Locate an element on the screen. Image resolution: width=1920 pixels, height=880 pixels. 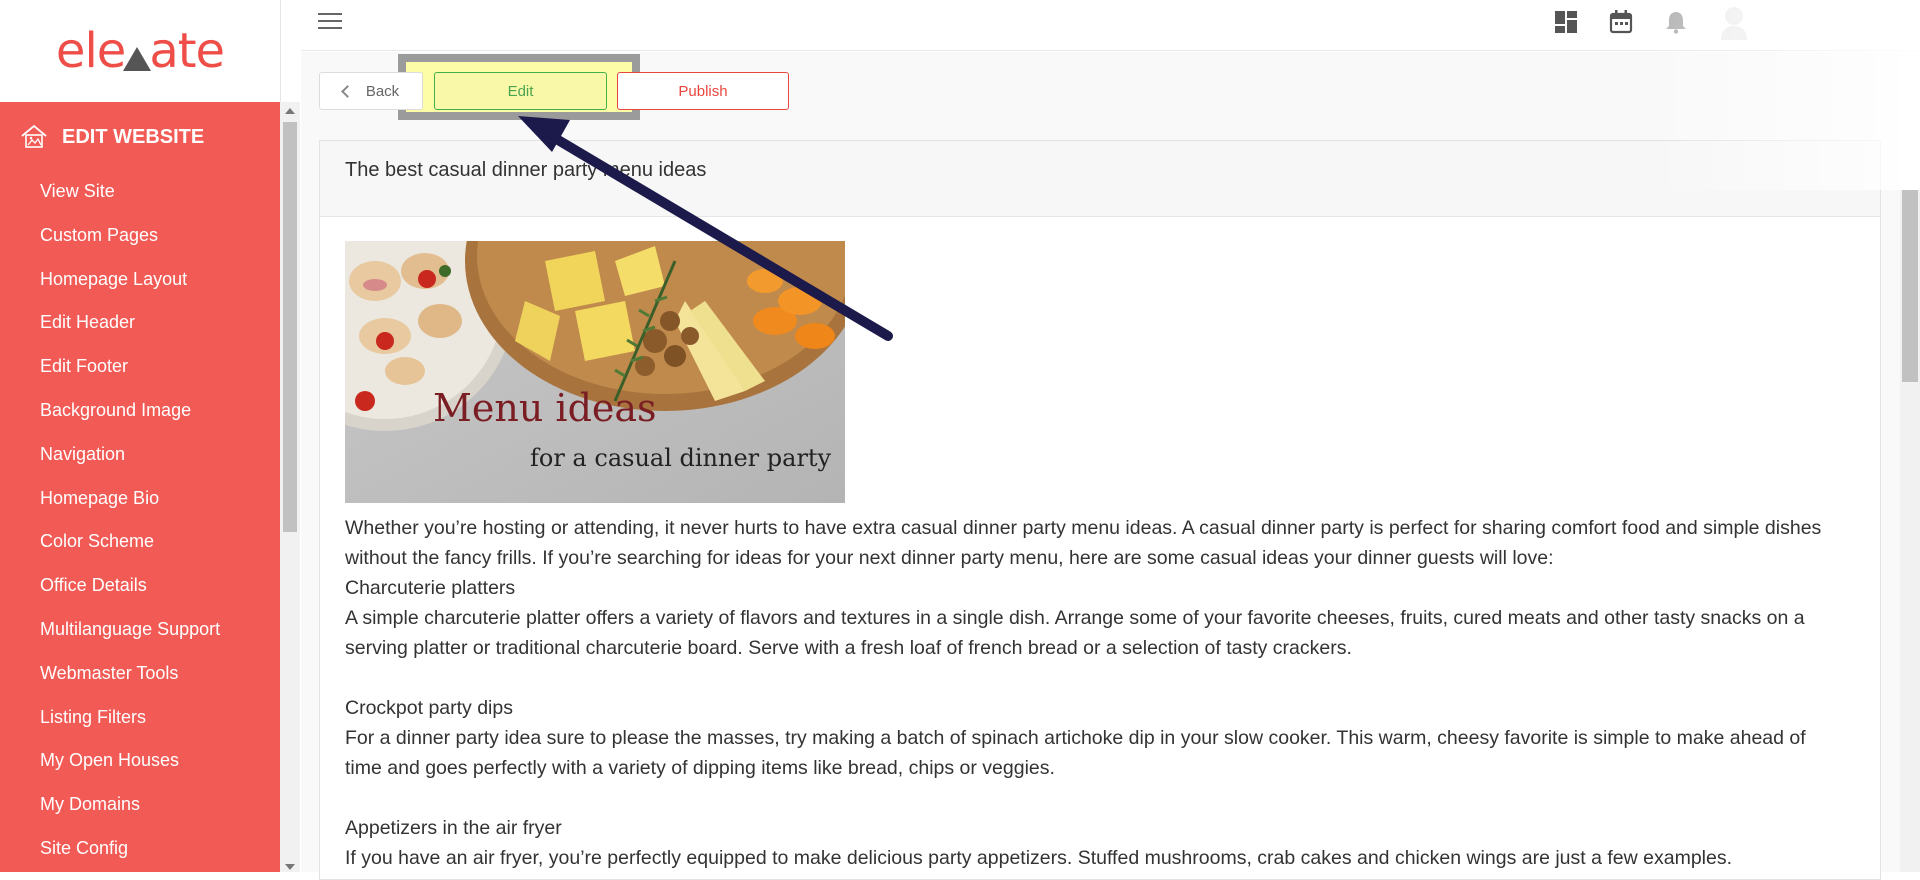
scroll-up-arrow-icon is located at coordinates (290, 111).